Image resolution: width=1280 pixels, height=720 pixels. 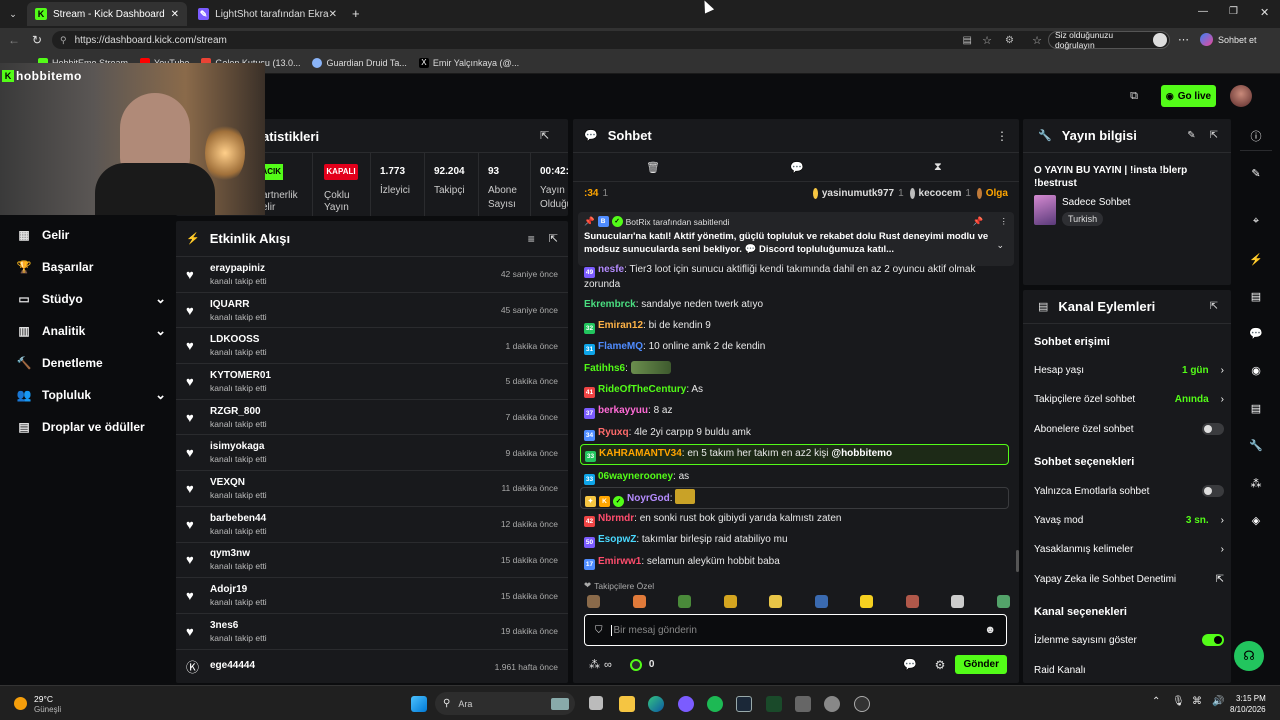 I want to click on send-button: Gönder, so click(x=981, y=664).